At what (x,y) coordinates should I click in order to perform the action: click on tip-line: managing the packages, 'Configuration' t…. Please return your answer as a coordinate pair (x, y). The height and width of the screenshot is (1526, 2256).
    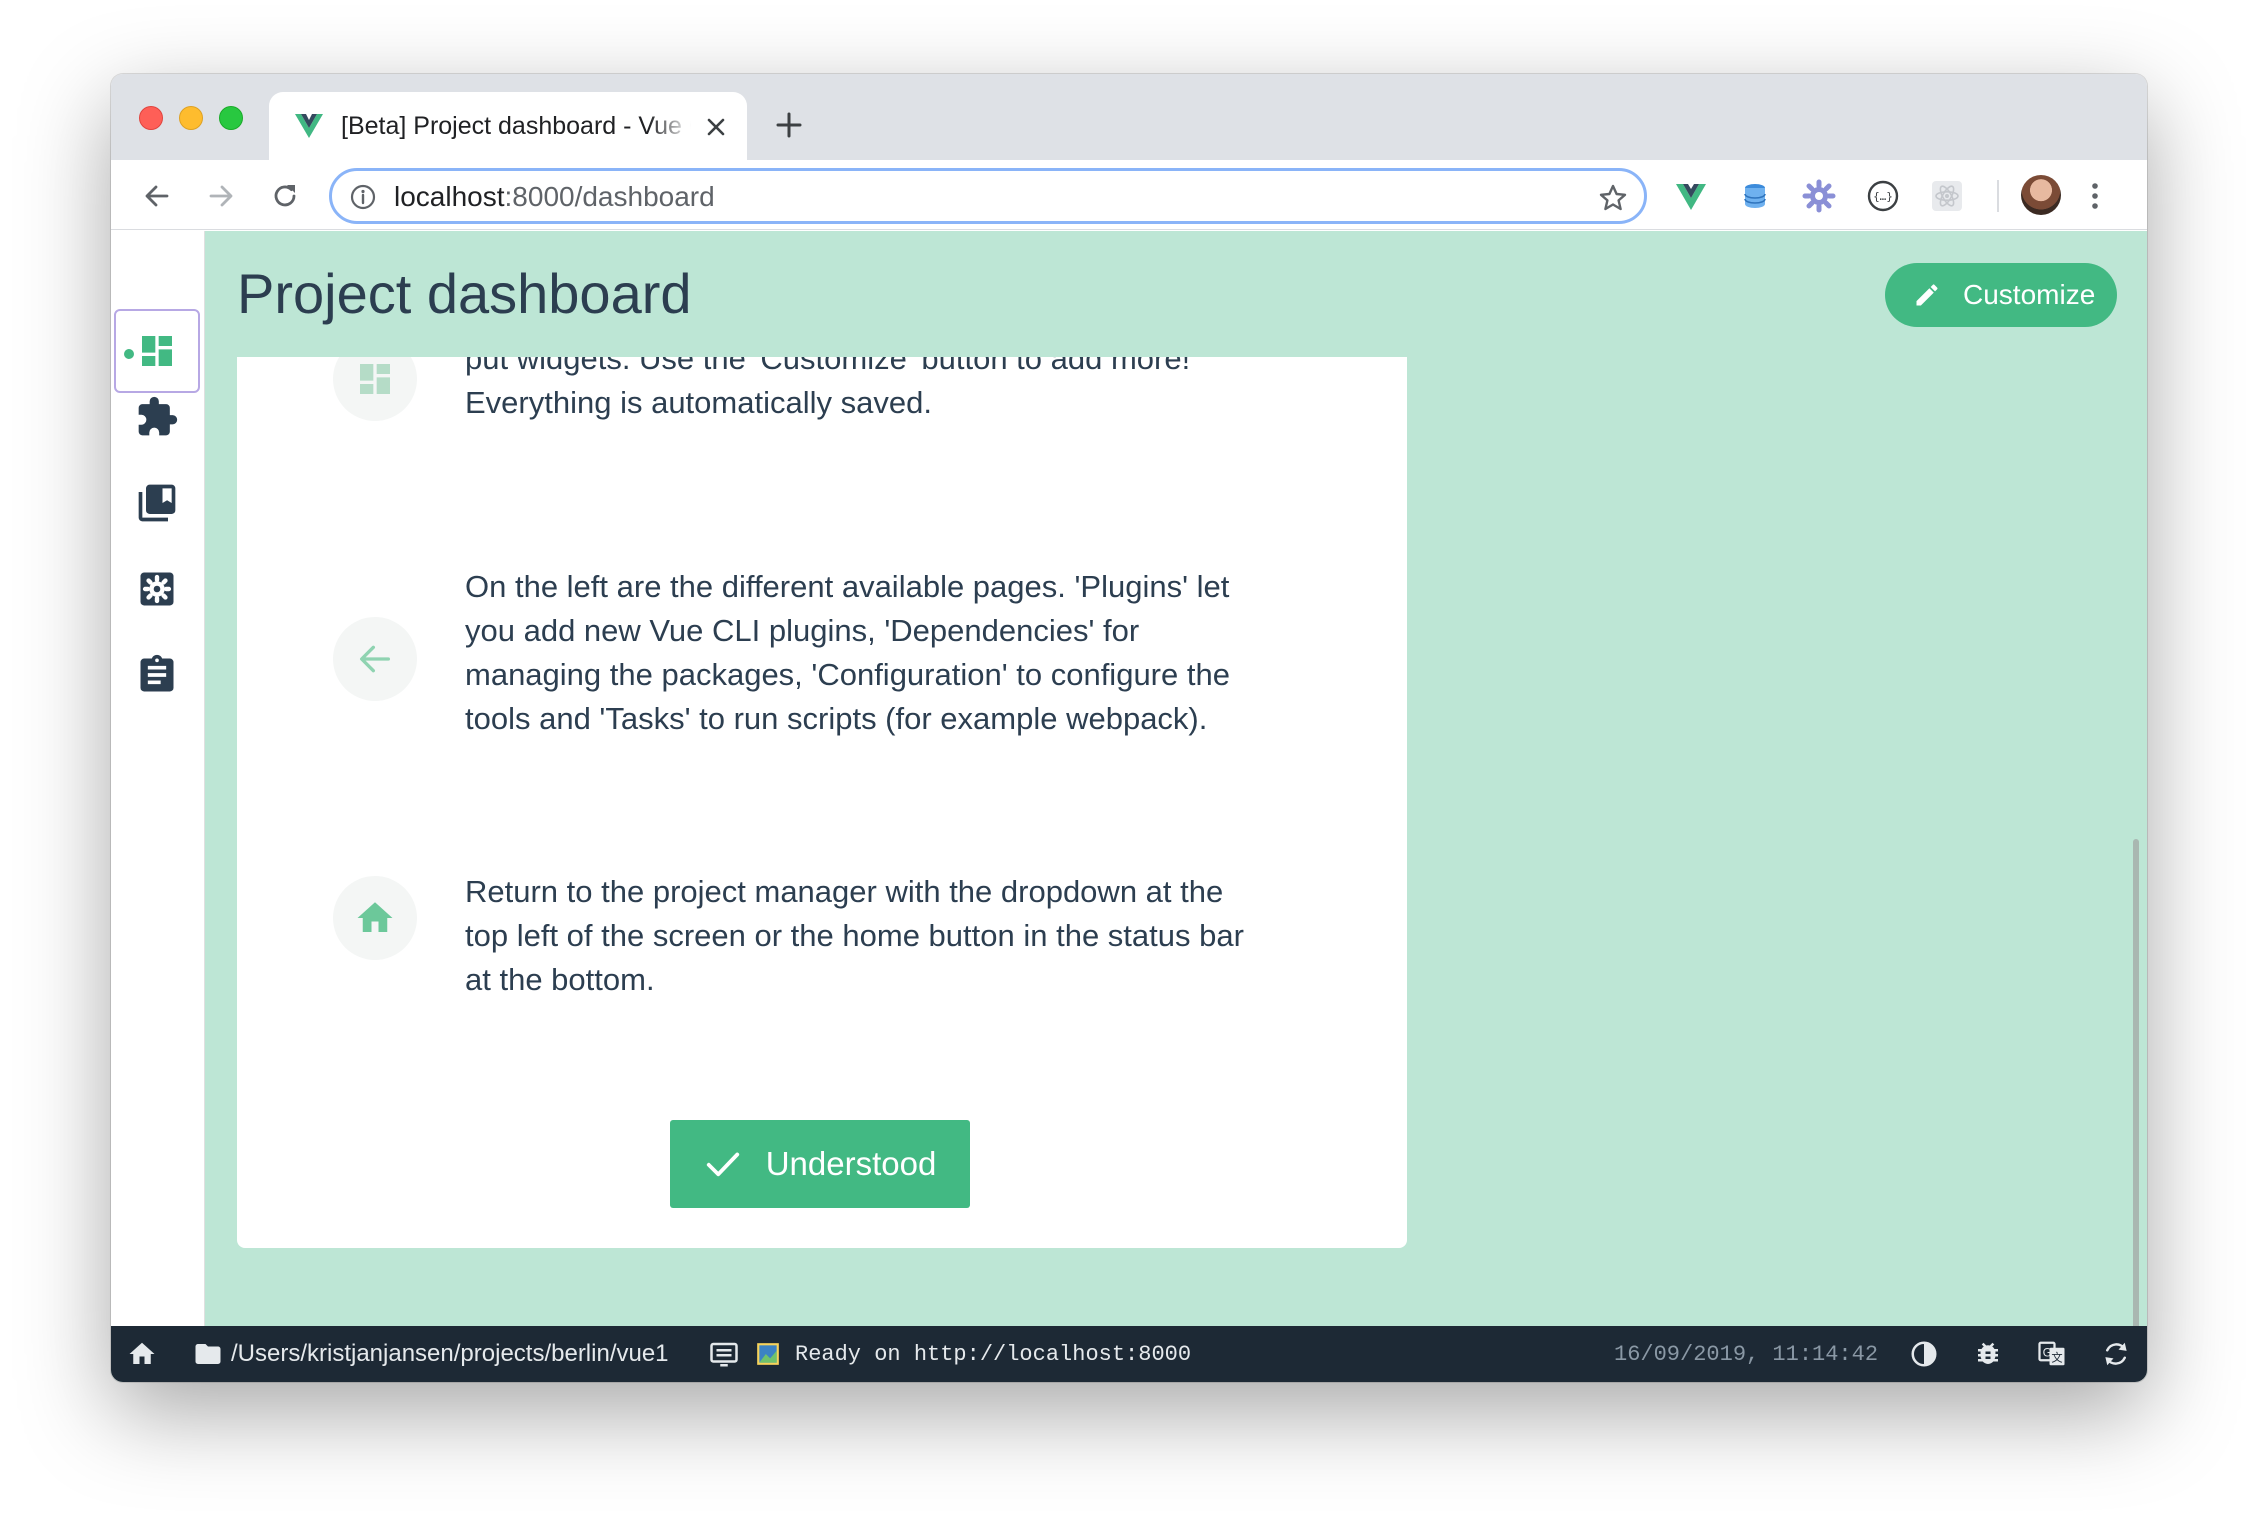
    Looking at the image, I should click on (847, 674).